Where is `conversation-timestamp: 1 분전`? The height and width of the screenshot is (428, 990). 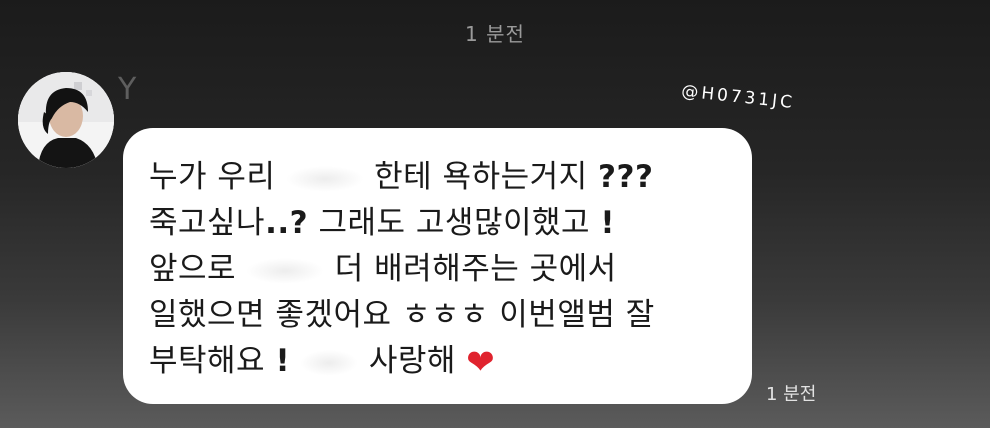 conversation-timestamp: 1 분전 is located at coordinates (495, 34).